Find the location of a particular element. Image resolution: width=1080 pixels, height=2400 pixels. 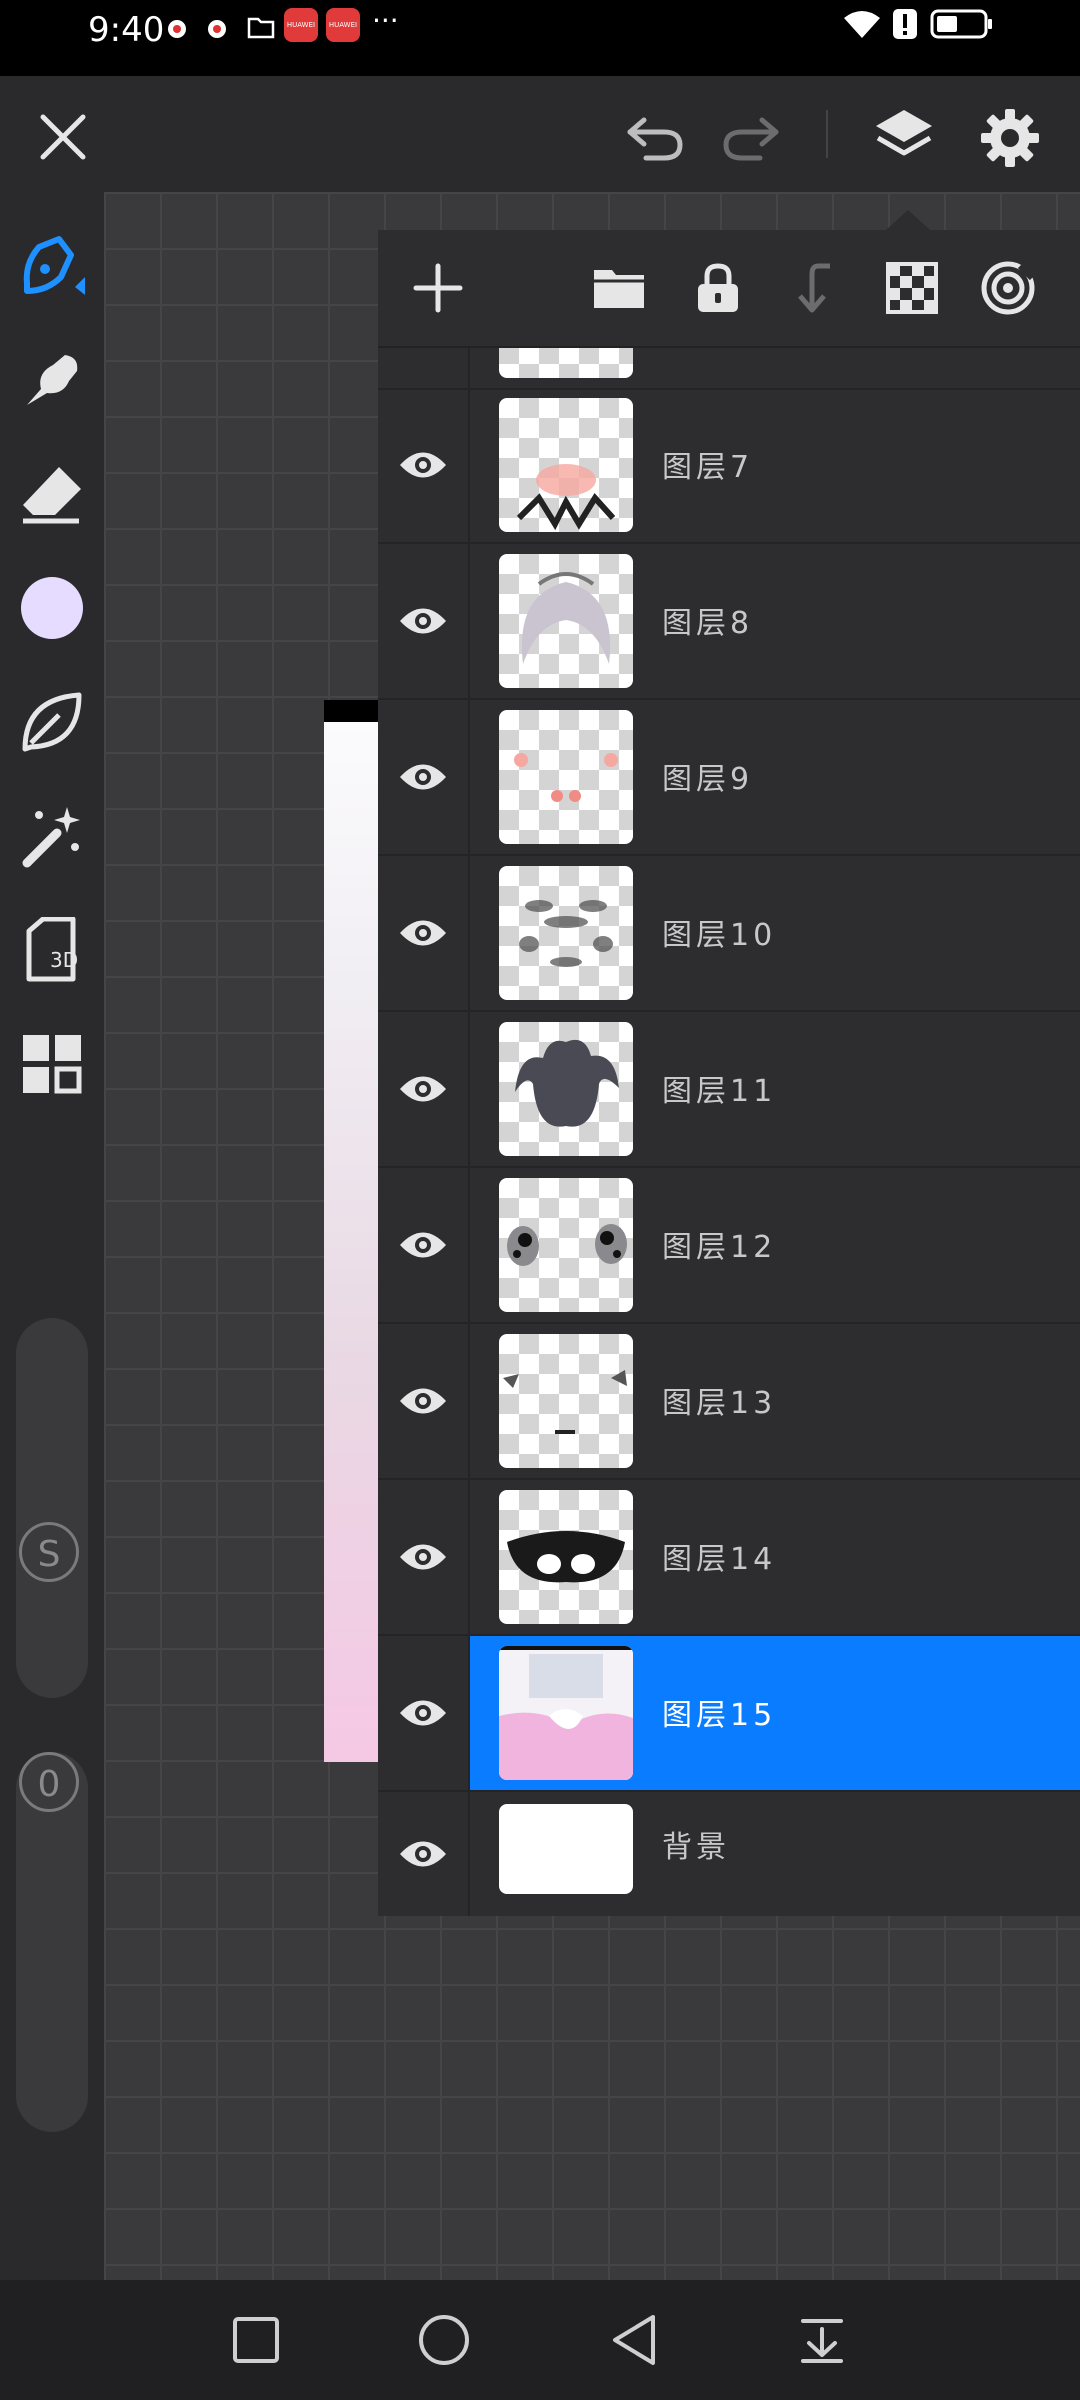

target-icon is located at coordinates (1008, 288).